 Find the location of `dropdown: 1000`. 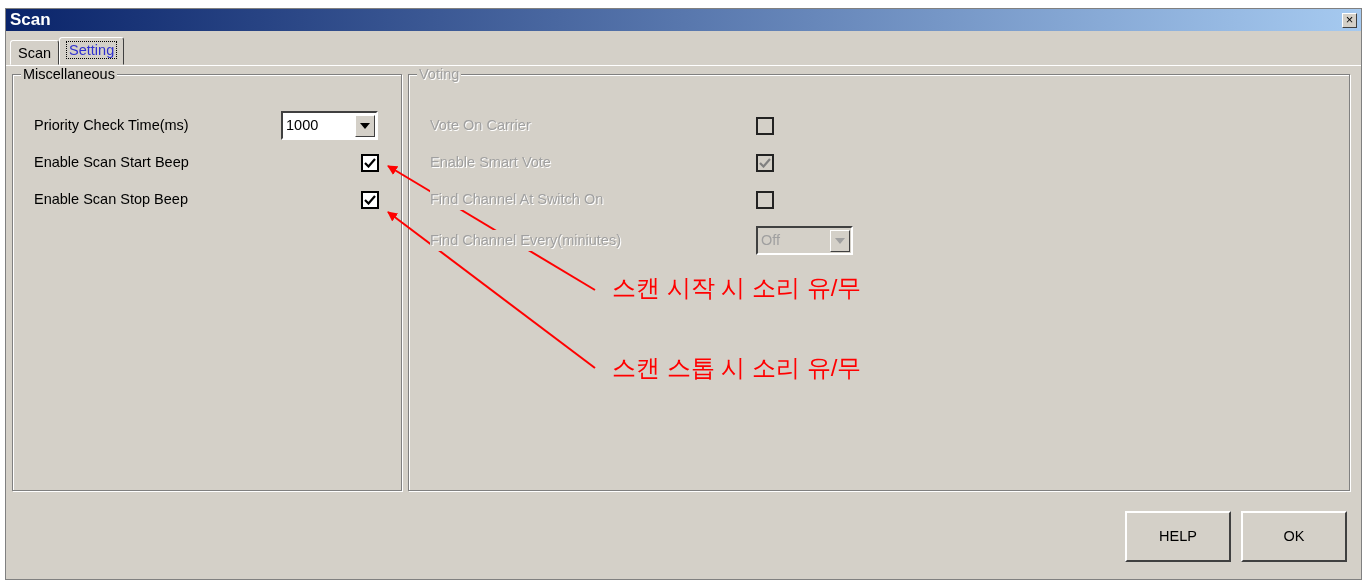

dropdown: 1000 is located at coordinates (329, 125).